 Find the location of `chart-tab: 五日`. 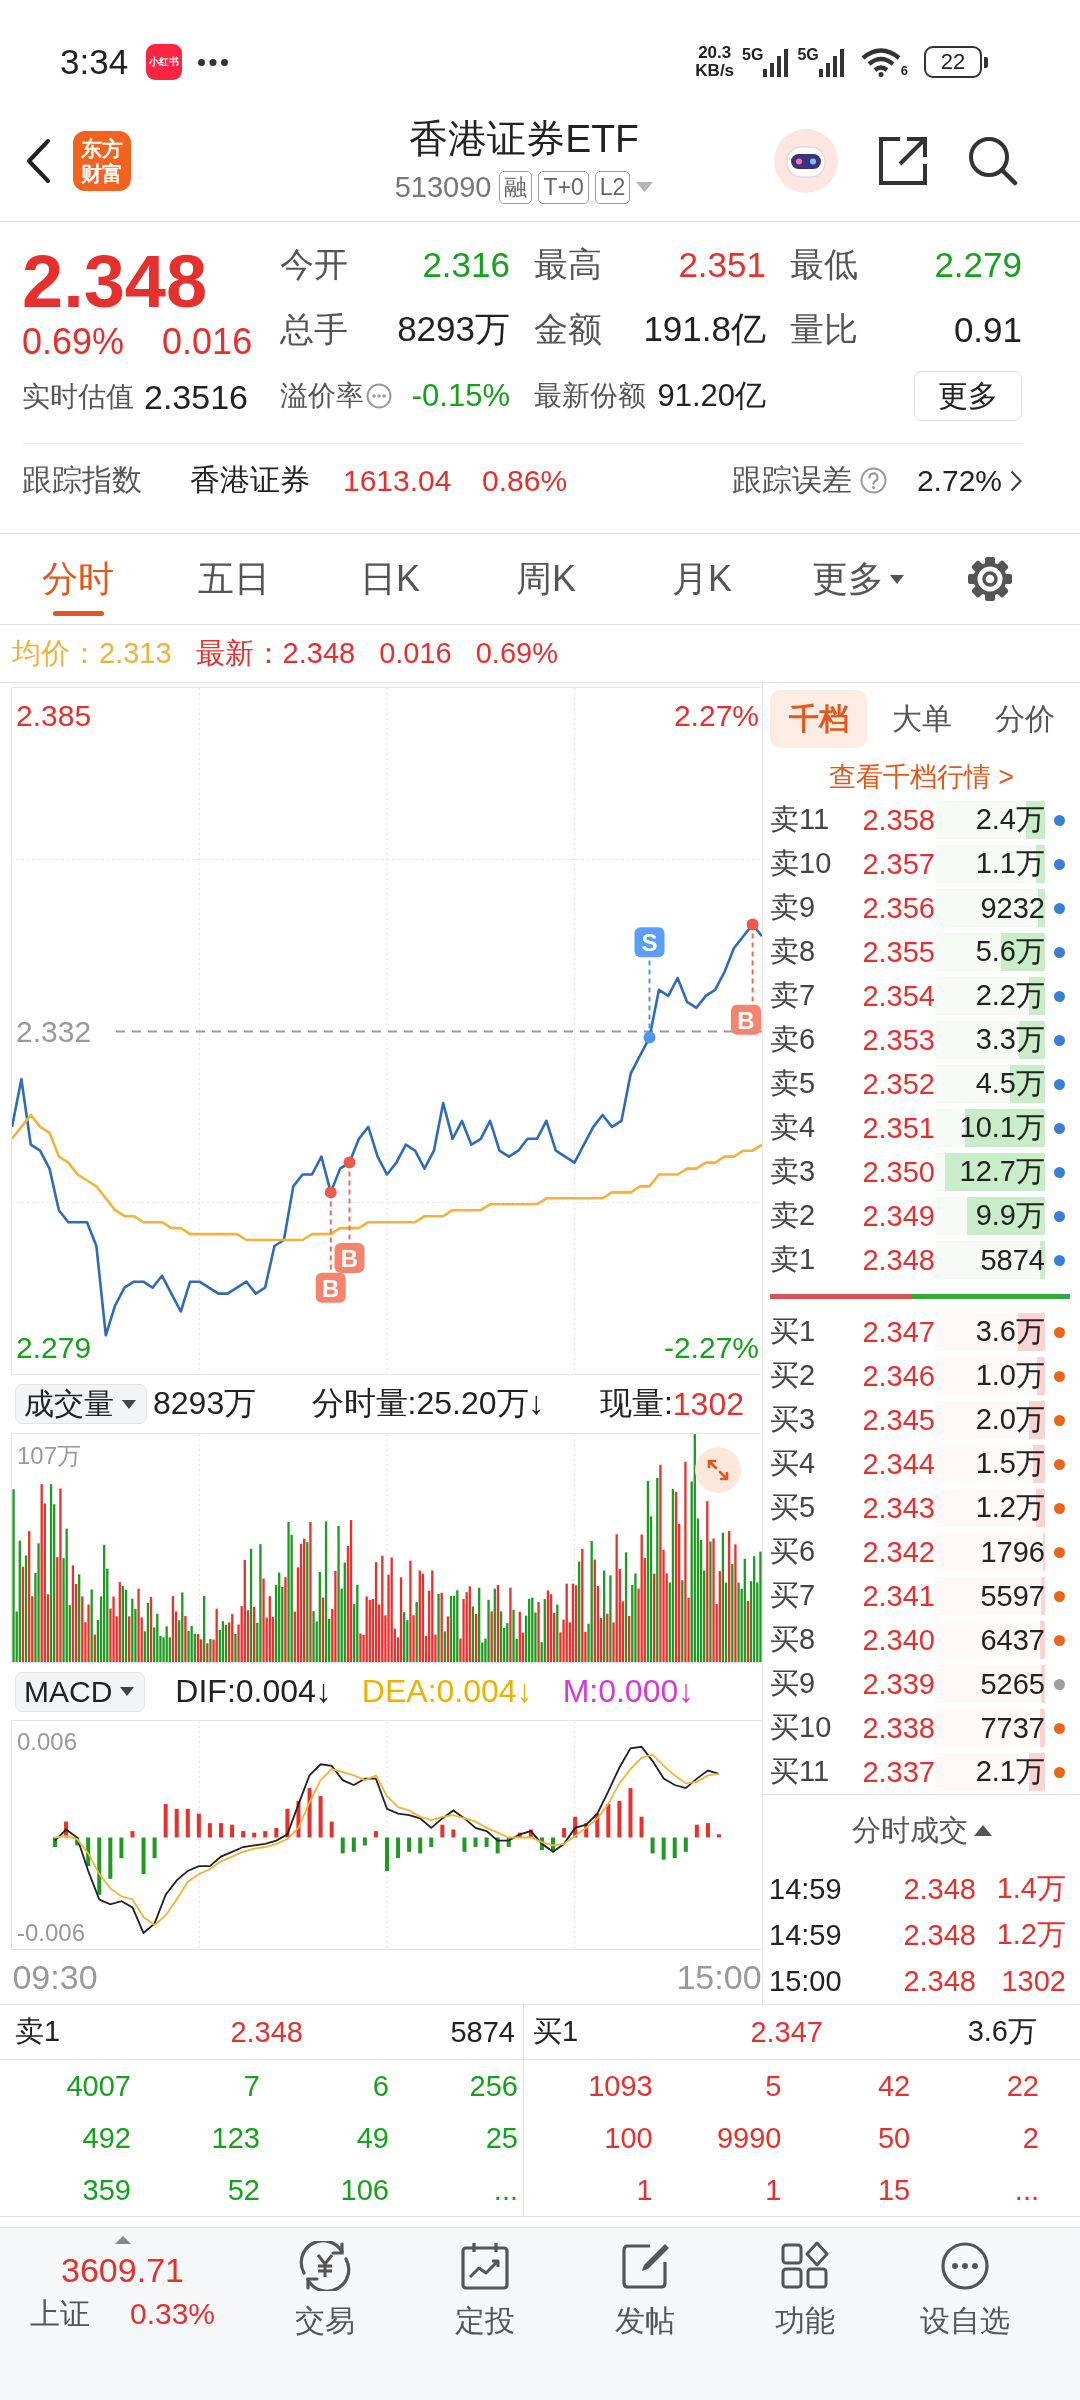

chart-tab: 五日 is located at coordinates (234, 579).